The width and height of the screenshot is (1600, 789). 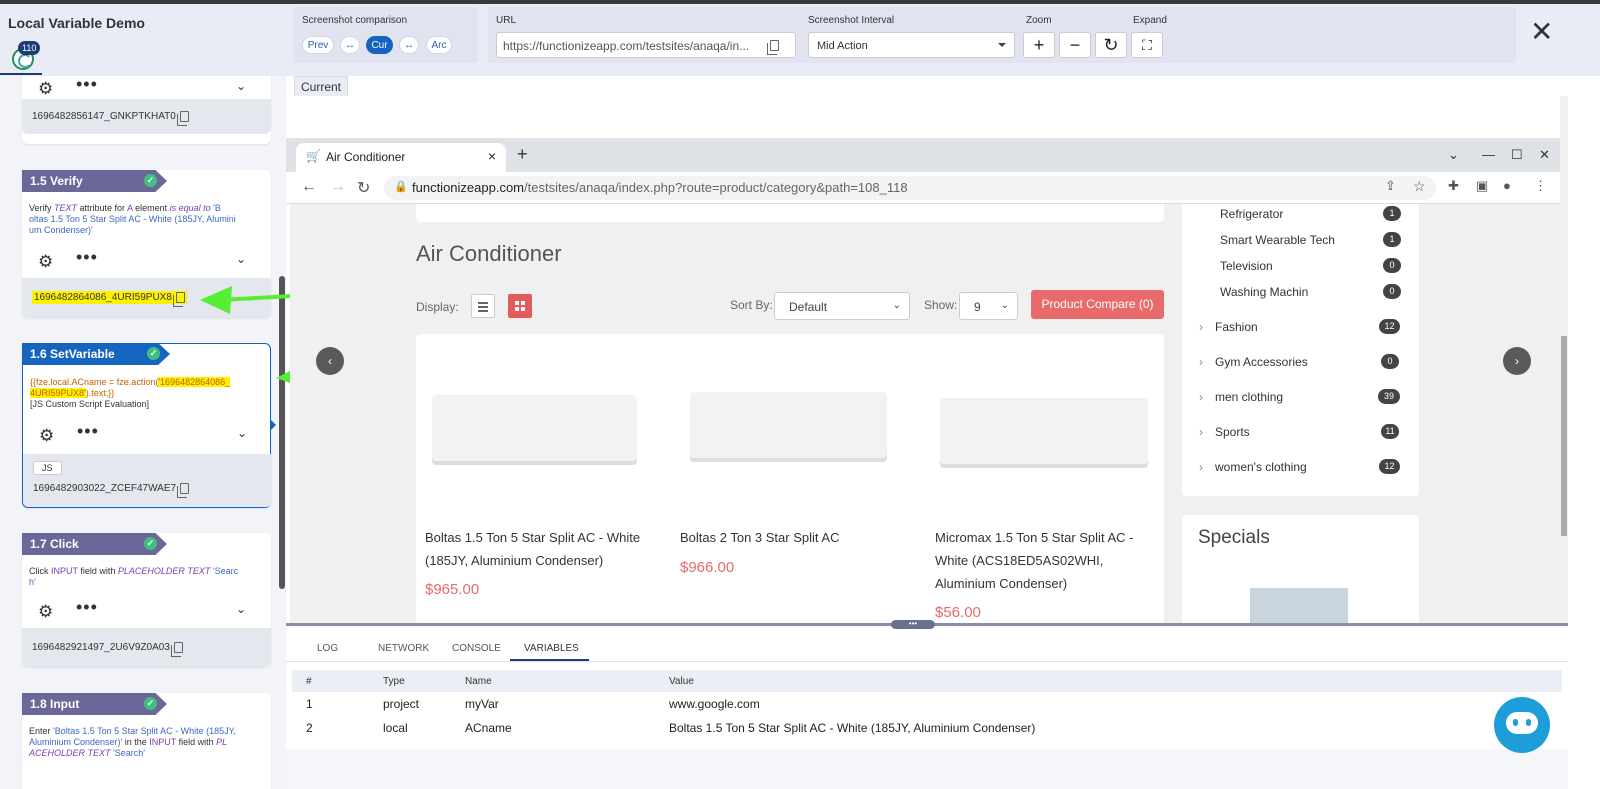 What do you see at coordinates (1261, 362) in the screenshot?
I see `category-item: Gym Accessories` at bounding box center [1261, 362].